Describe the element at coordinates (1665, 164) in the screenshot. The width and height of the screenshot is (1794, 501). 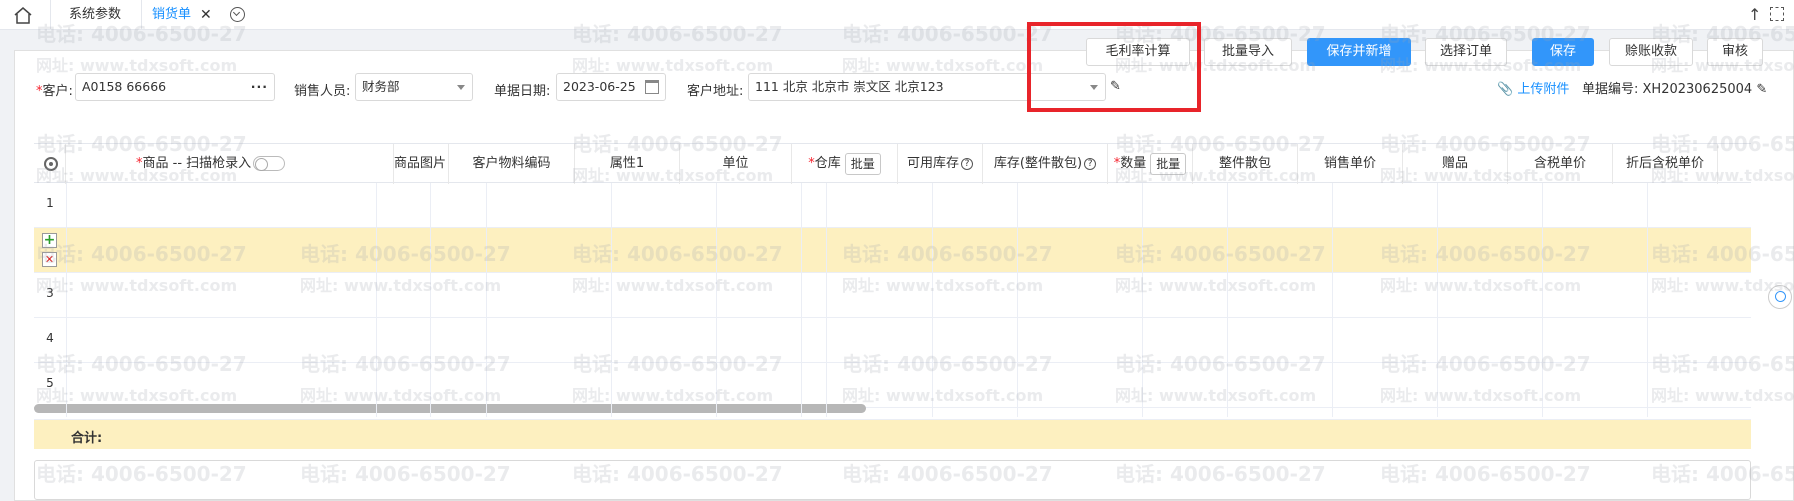
I see `header-disc-tax-price: 折后含税单价` at that location.